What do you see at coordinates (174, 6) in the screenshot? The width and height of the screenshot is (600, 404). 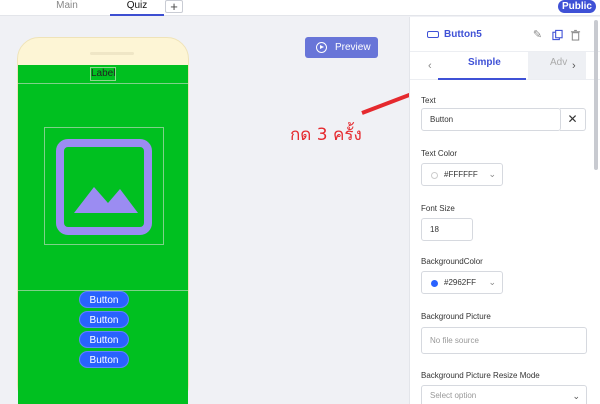 I see `add-tab-button: +` at bounding box center [174, 6].